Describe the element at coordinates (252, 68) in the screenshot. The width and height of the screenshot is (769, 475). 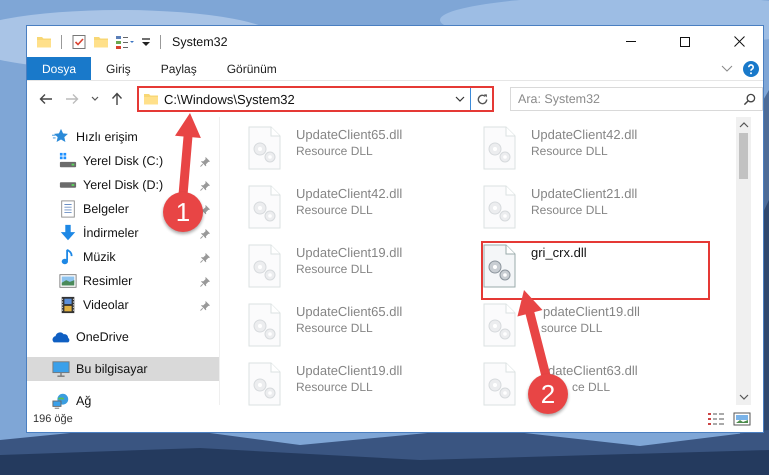
I see `ribbon-tab: Görünüm` at that location.